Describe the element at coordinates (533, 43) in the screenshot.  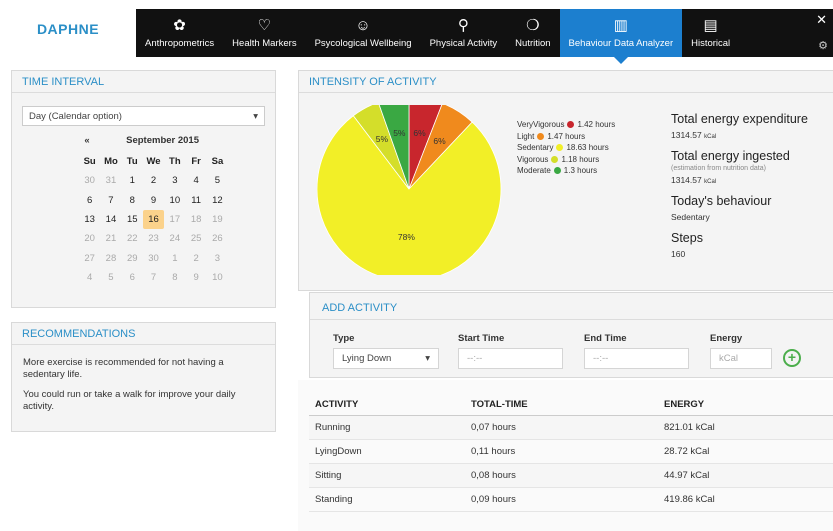
I see `nav-item-label: Nutrition` at that location.